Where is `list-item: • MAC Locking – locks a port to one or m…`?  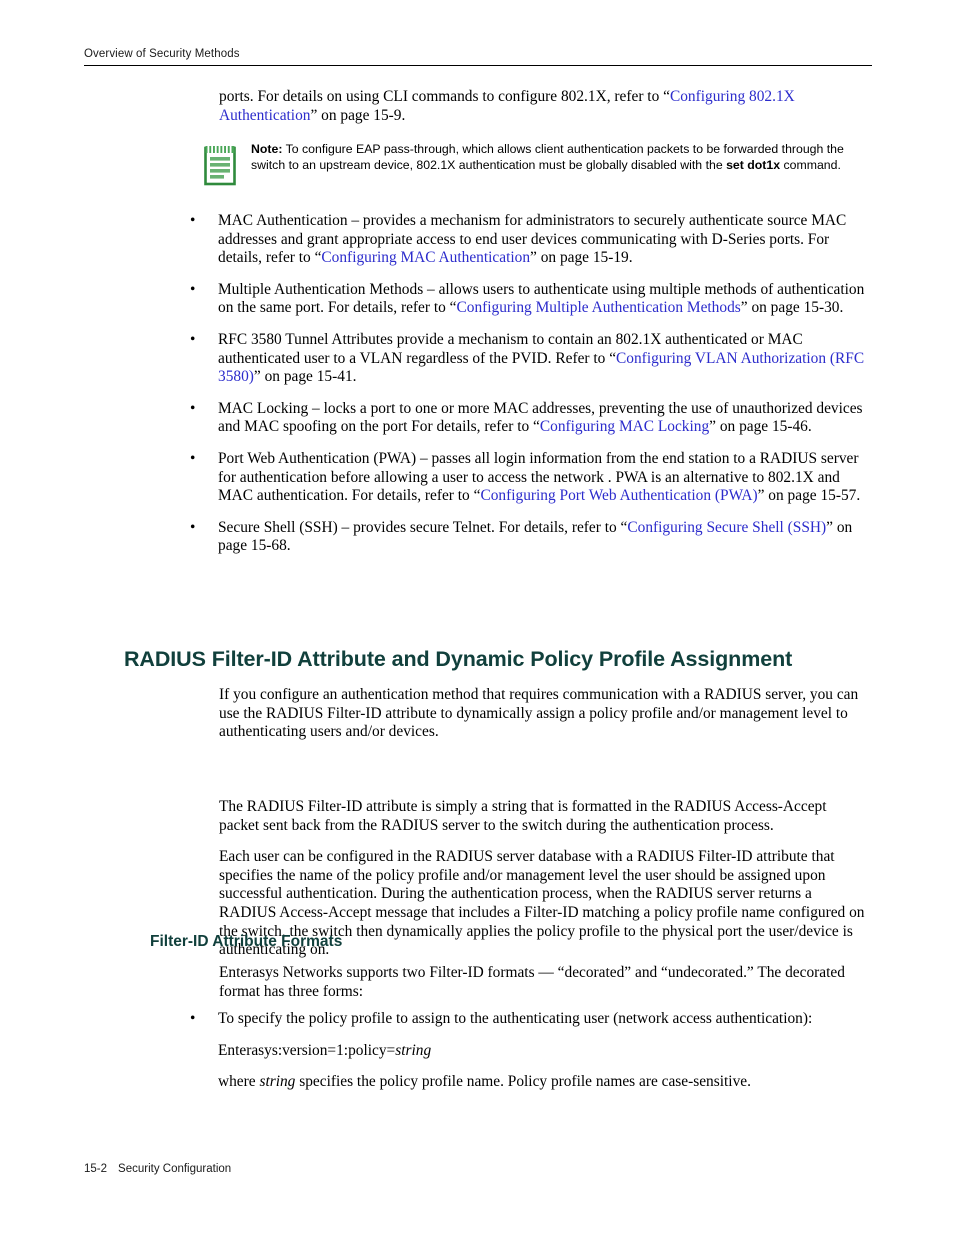 list-item: • MAC Locking – locks a port to one or m… is located at coordinates (531, 418).